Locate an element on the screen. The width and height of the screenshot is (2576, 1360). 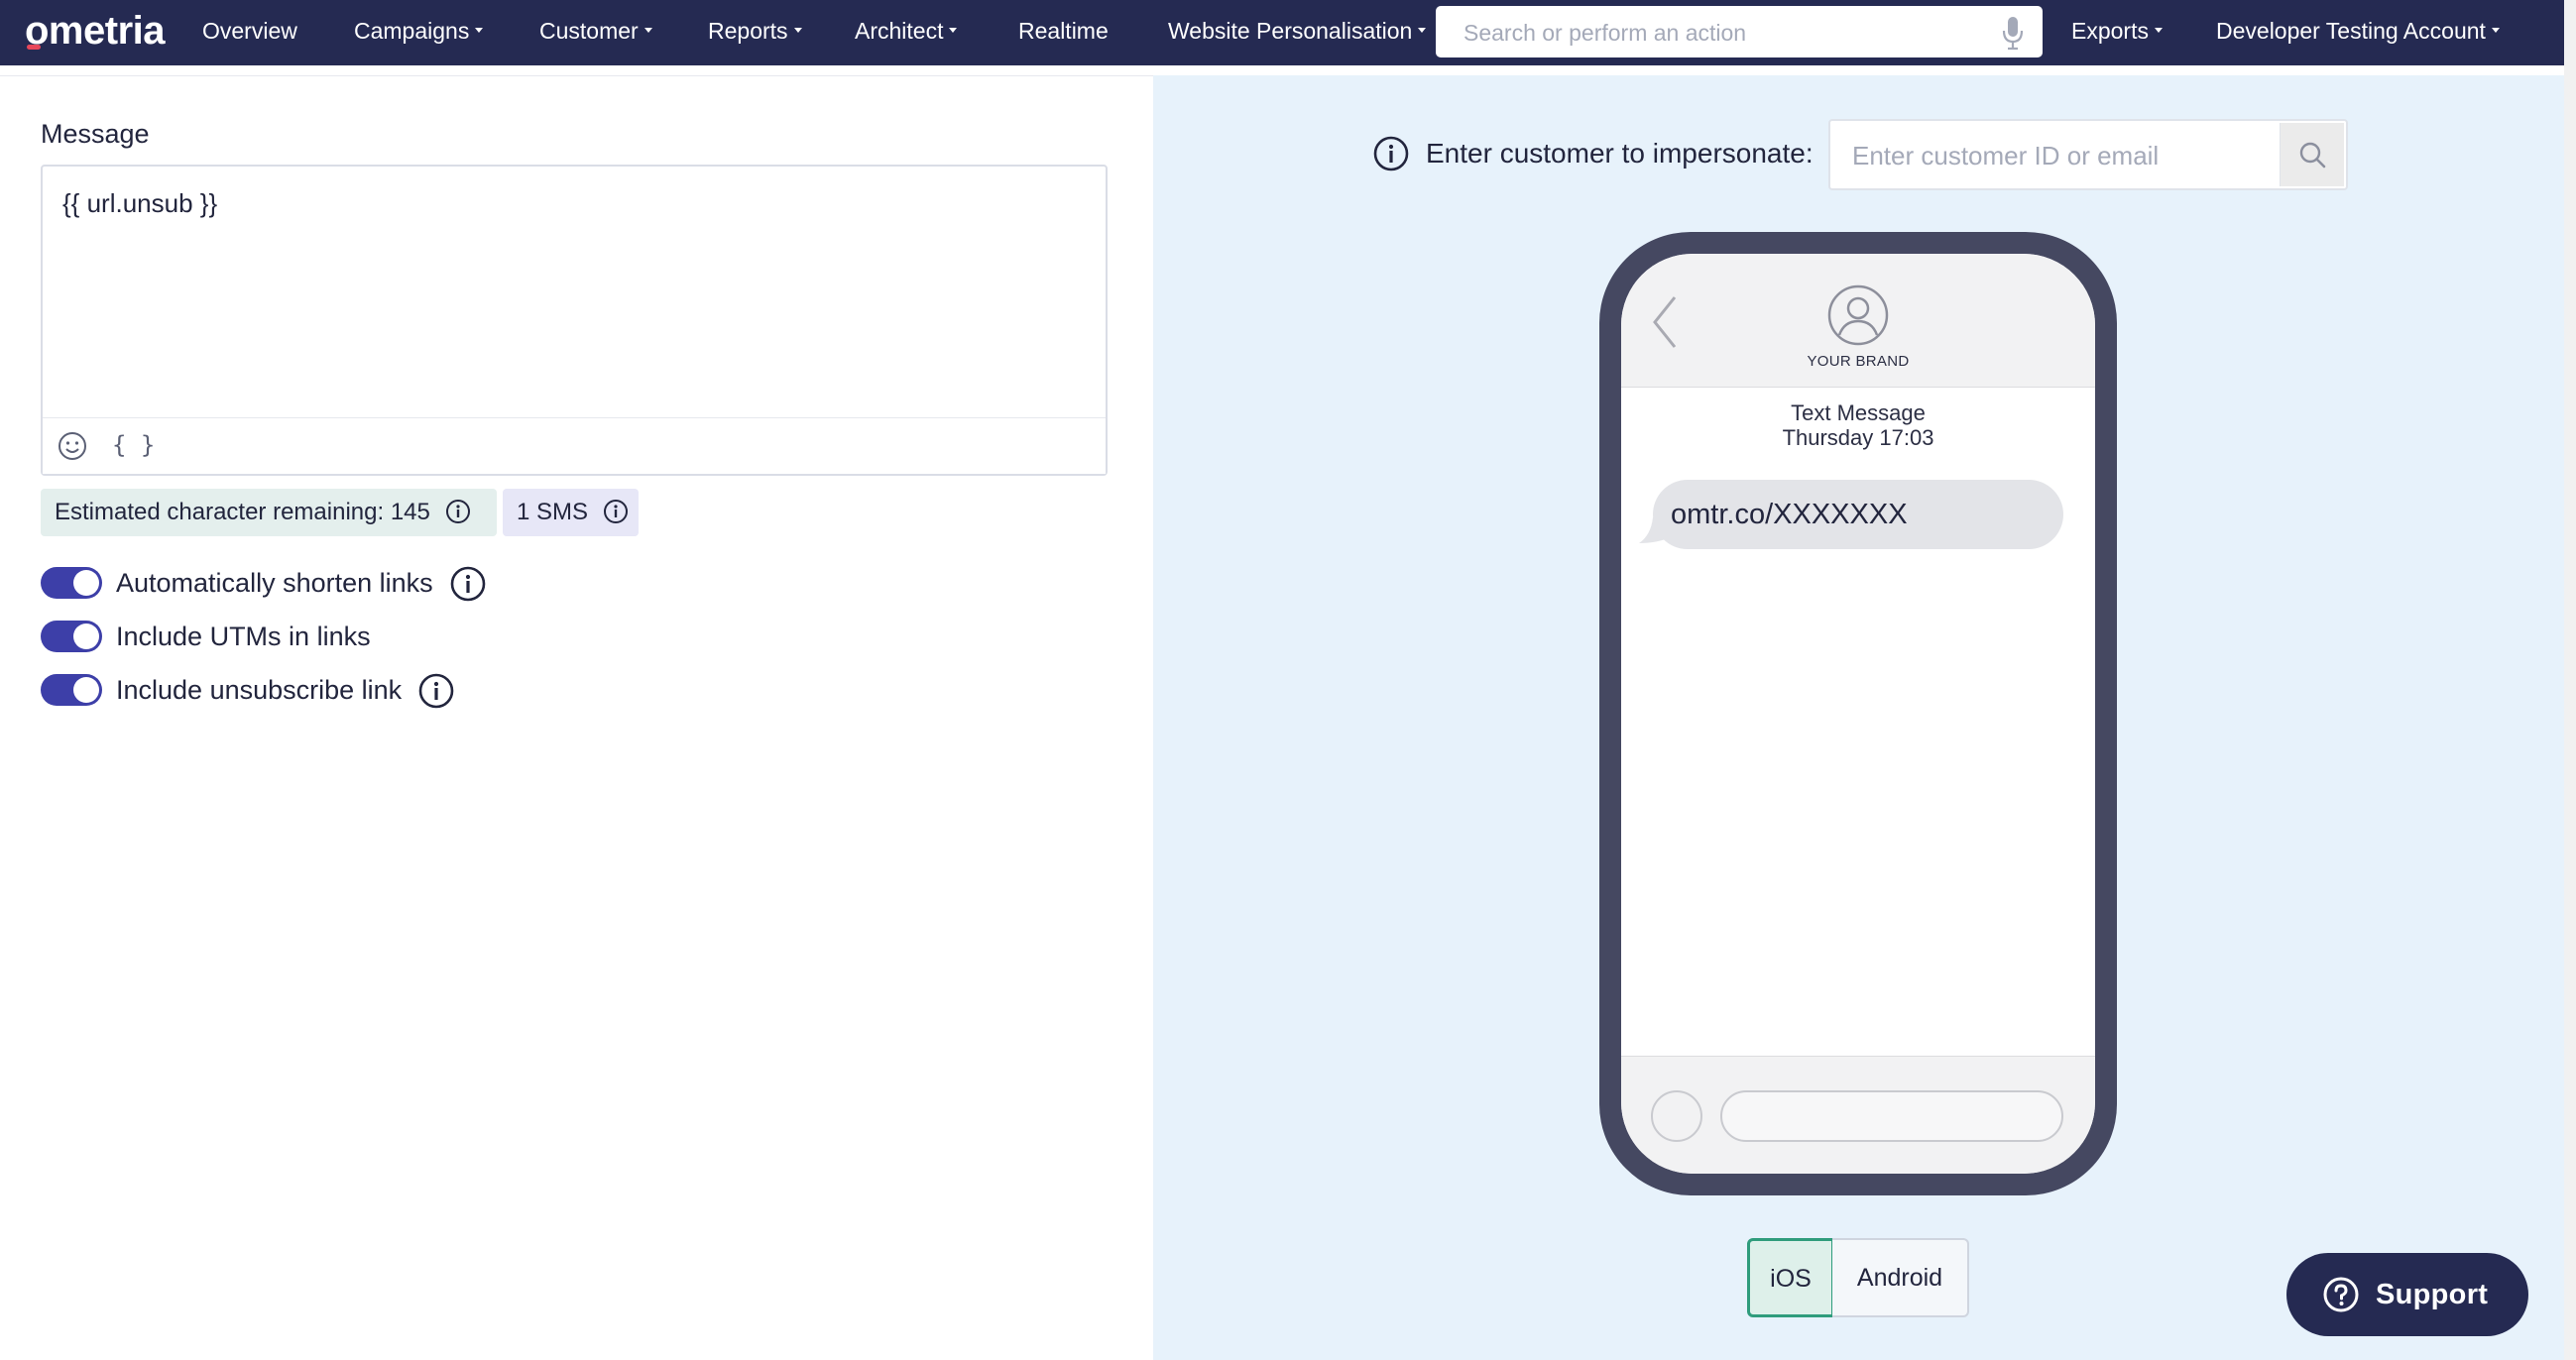
nav-exports: Exports is located at coordinates (2117, 31).